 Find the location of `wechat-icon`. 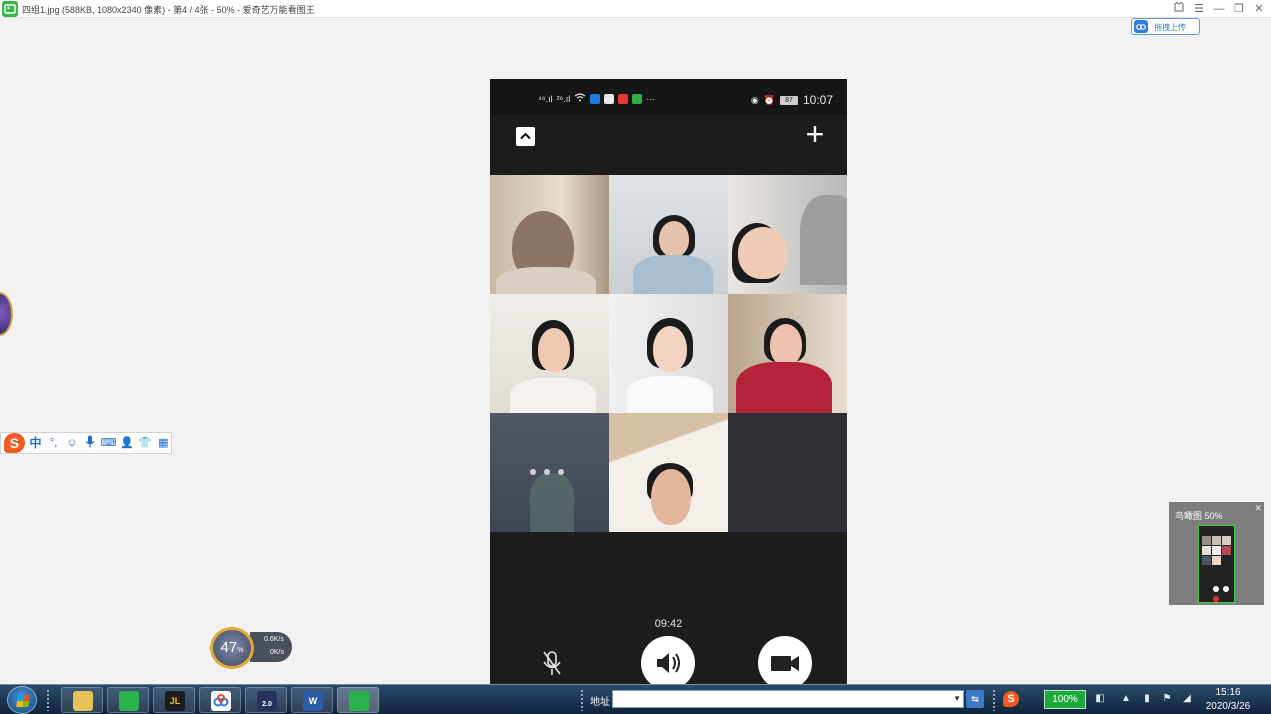

wechat-icon is located at coordinates (609, 98).